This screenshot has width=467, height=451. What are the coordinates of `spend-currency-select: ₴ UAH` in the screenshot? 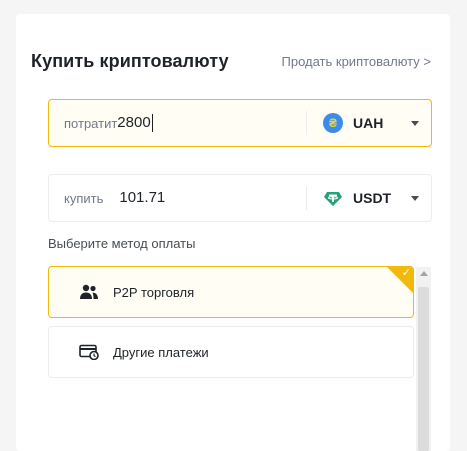 It's located at (369, 123).